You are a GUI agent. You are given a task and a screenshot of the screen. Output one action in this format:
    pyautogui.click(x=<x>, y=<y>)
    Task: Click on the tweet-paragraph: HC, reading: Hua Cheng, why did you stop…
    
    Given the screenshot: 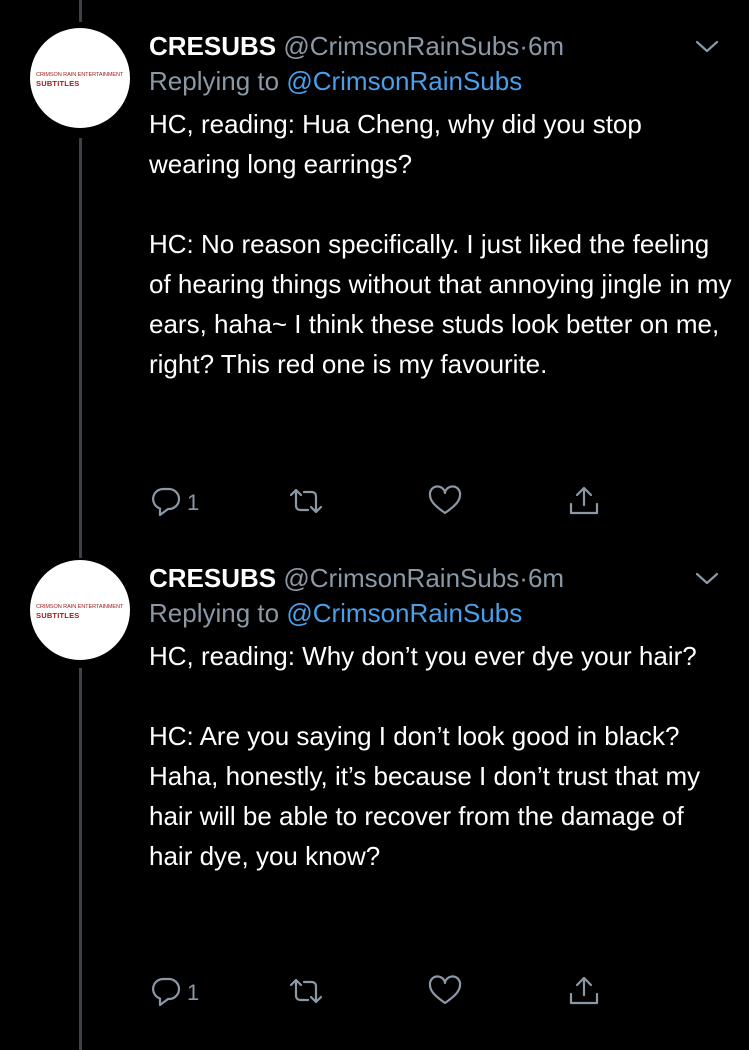 What is the action you would take?
    pyautogui.click(x=395, y=144)
    